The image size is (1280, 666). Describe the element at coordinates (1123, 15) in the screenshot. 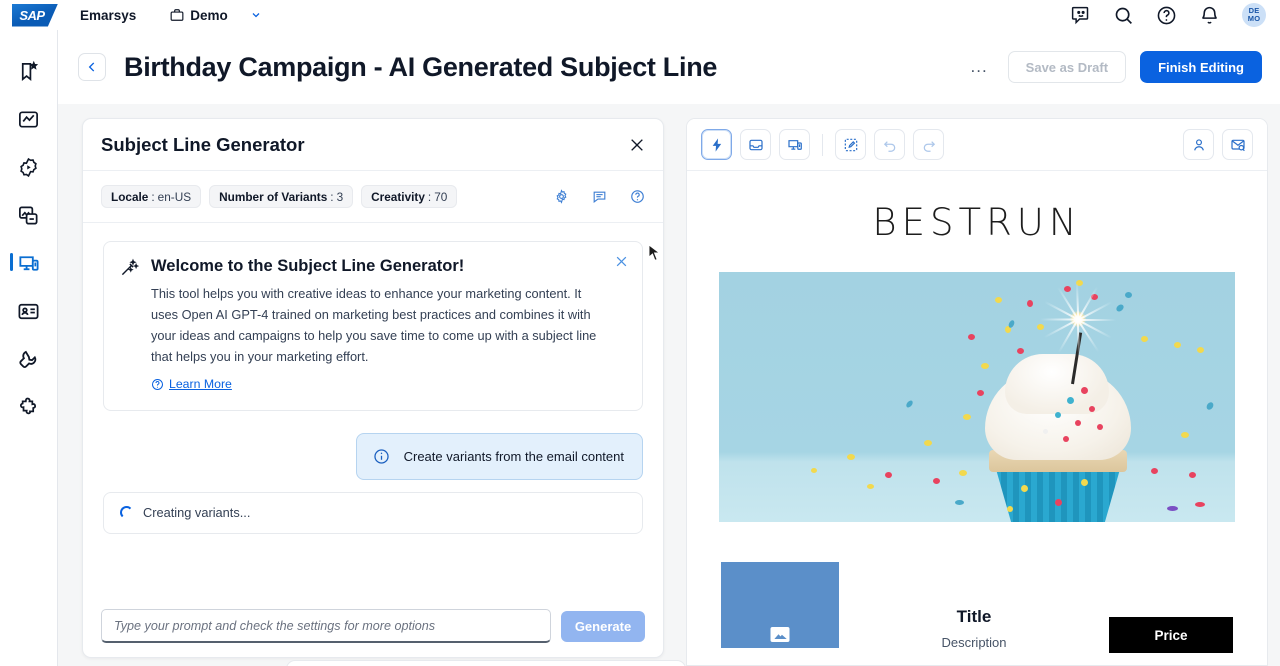

I see `search-icon` at that location.